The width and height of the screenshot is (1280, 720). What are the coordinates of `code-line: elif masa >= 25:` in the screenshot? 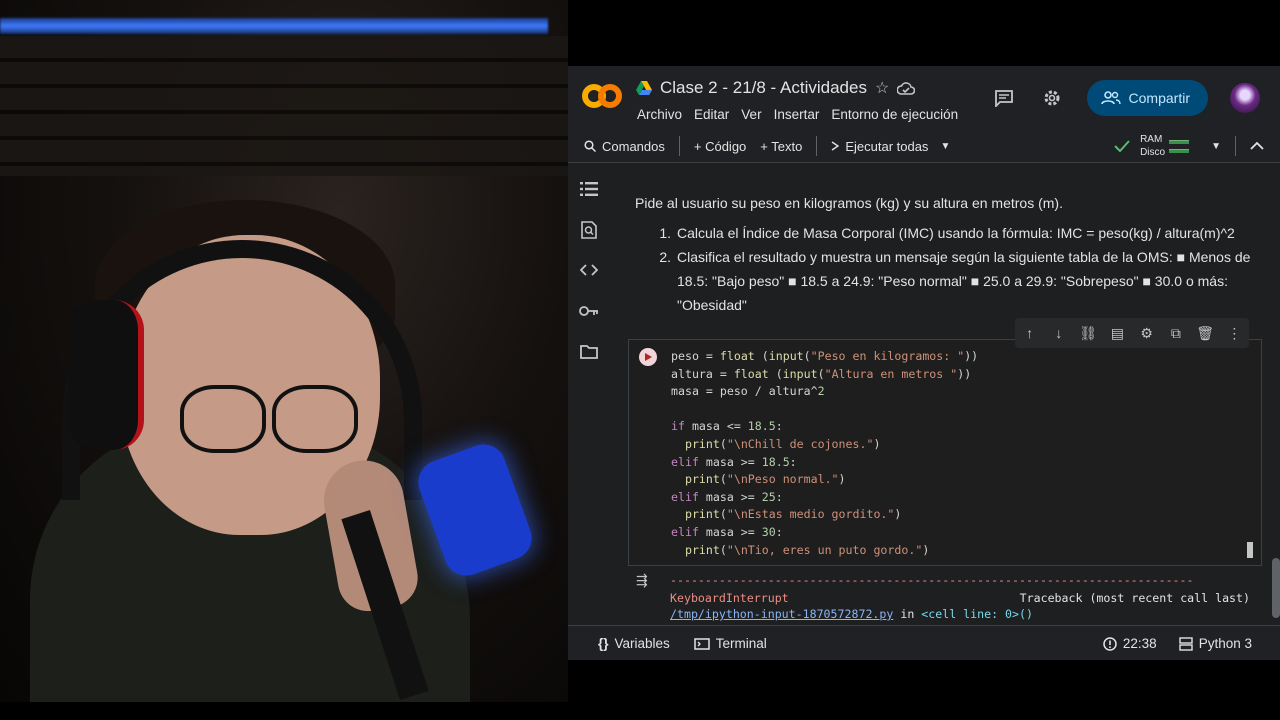 It's located at (727, 496).